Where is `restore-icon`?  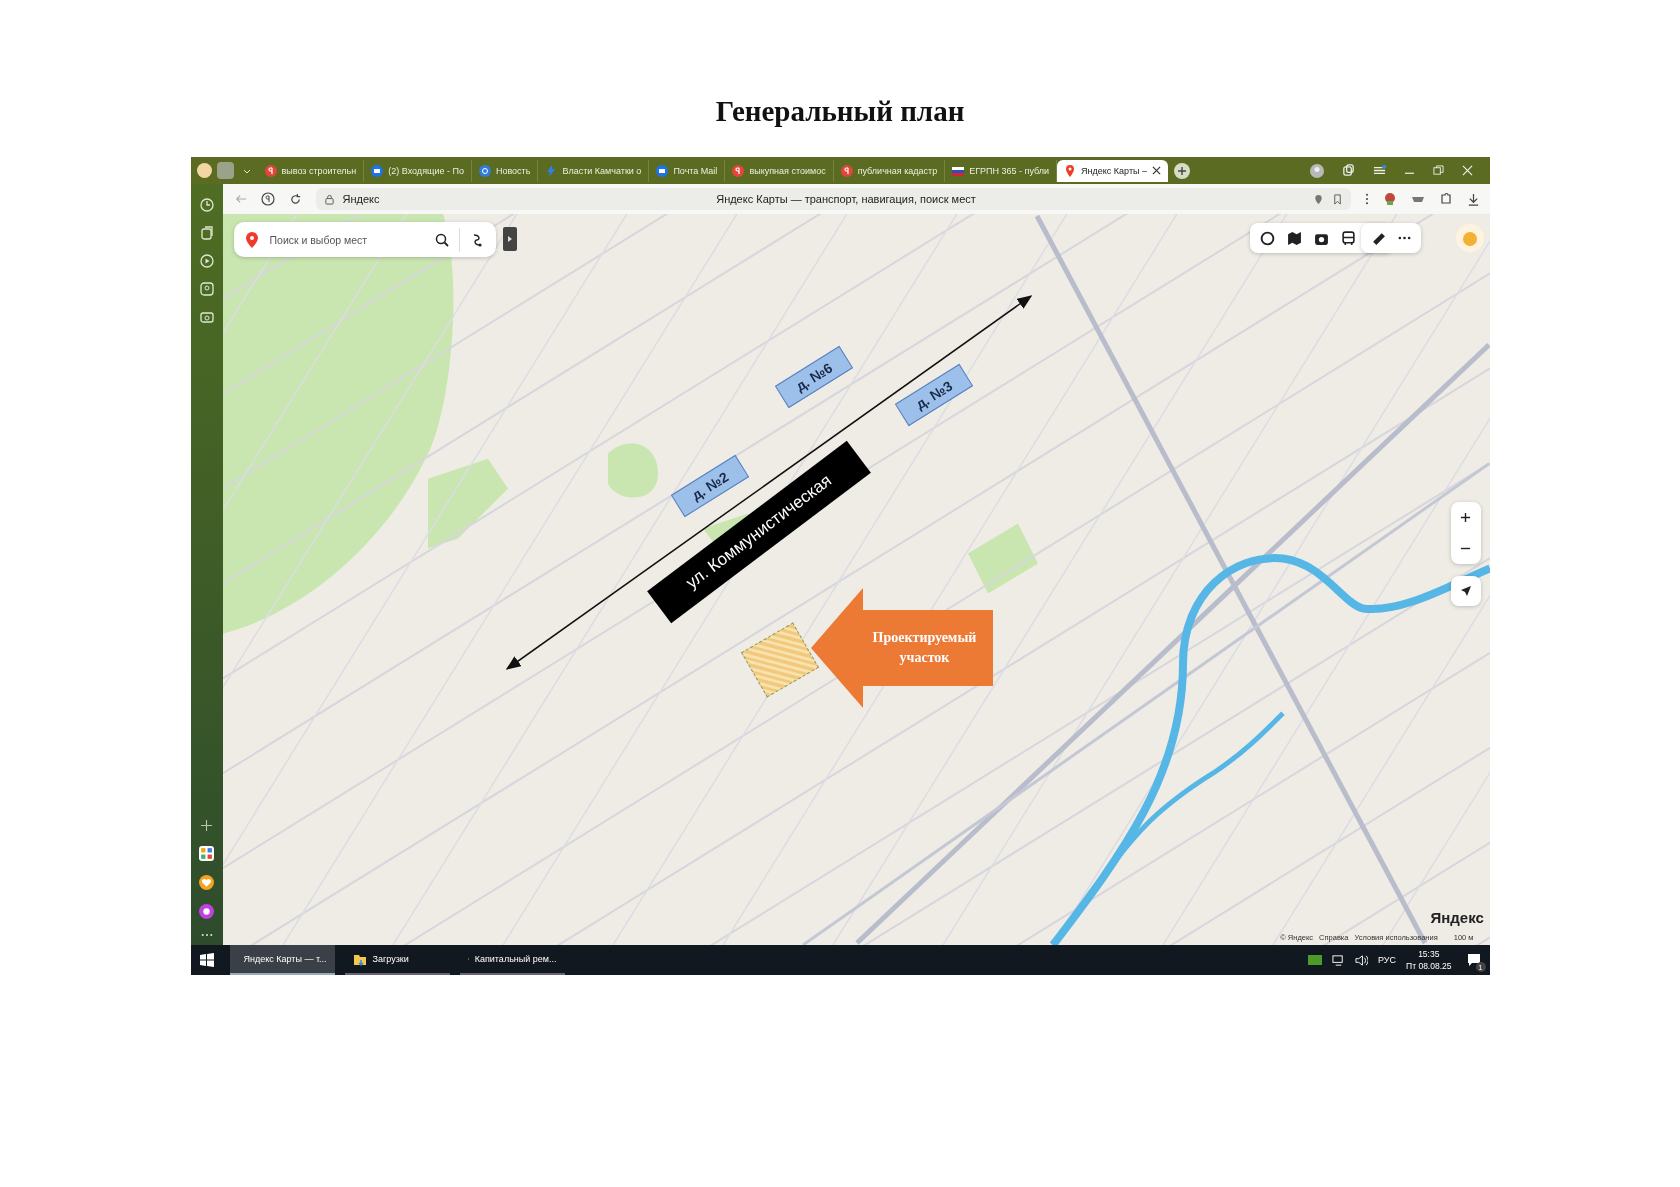 restore-icon is located at coordinates (1438, 170).